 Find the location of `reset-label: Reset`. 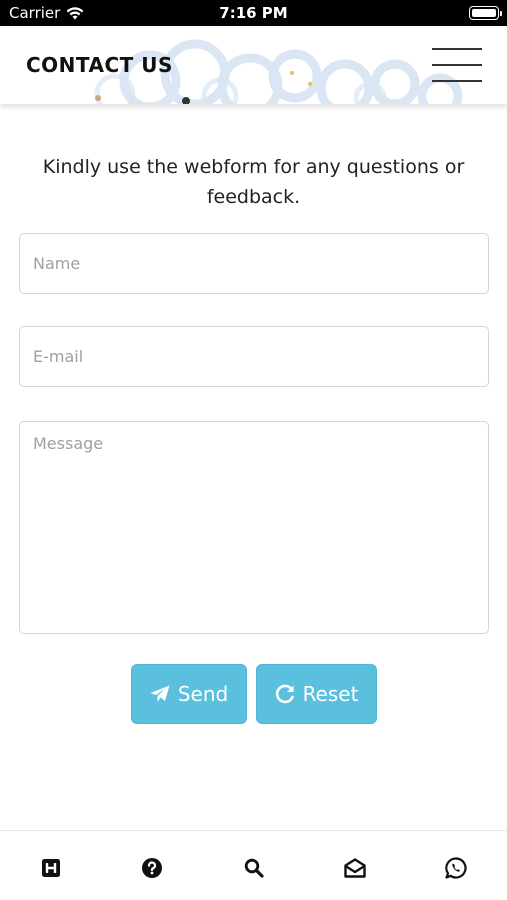

reset-label: Reset is located at coordinates (330, 694).